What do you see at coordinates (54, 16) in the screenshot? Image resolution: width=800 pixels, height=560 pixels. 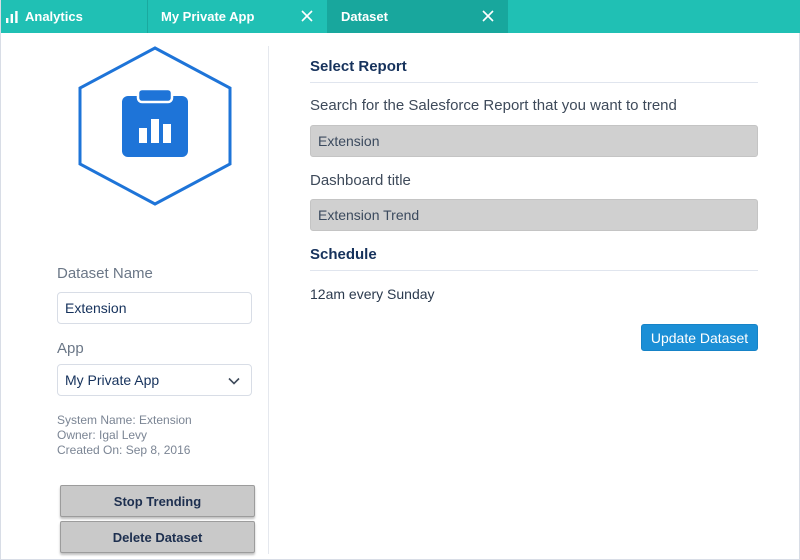 I see `tab-label: Analytics` at bounding box center [54, 16].